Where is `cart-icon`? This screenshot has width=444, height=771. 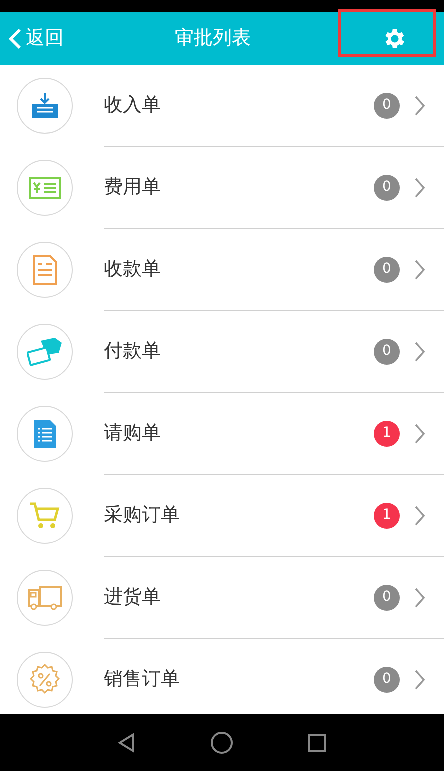 cart-icon is located at coordinates (45, 516).